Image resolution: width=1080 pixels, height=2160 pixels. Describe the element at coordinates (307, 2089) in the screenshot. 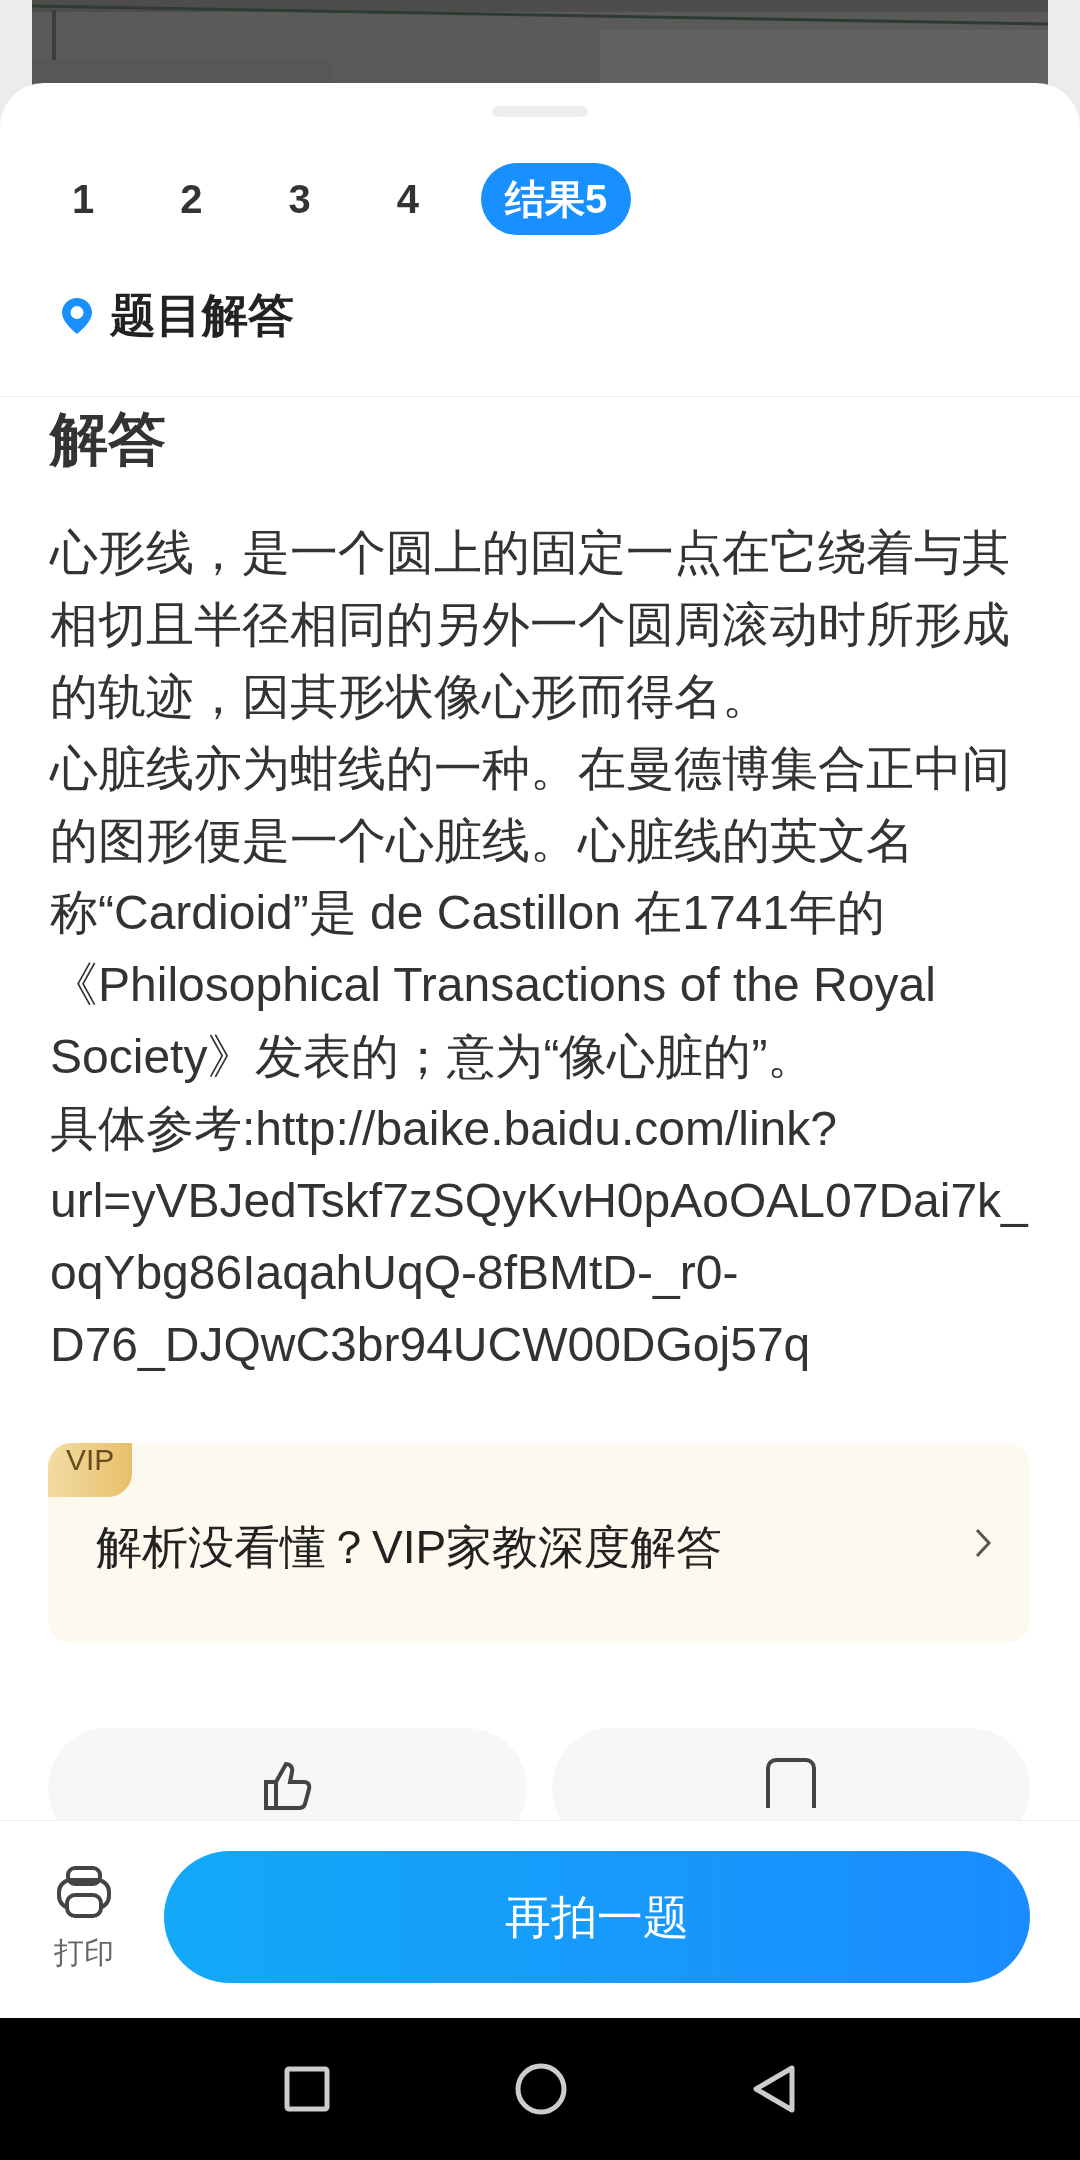

I see `recent-apps-icon` at that location.